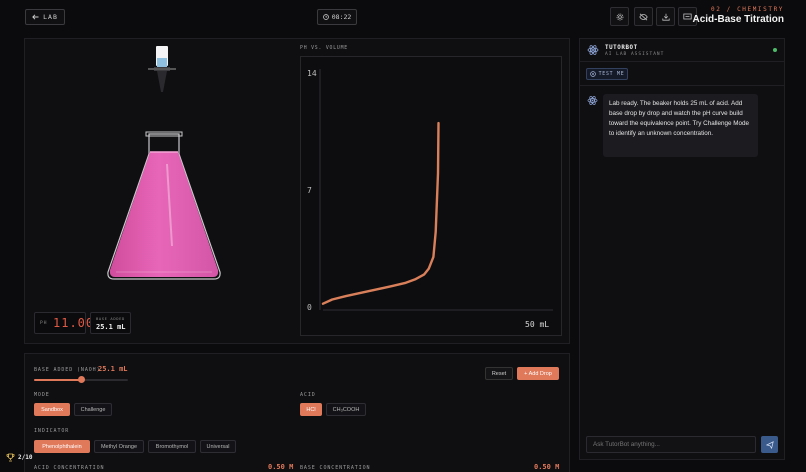  I want to click on acid-concentration-label: ACID CONCENTRATION, so click(69, 468).